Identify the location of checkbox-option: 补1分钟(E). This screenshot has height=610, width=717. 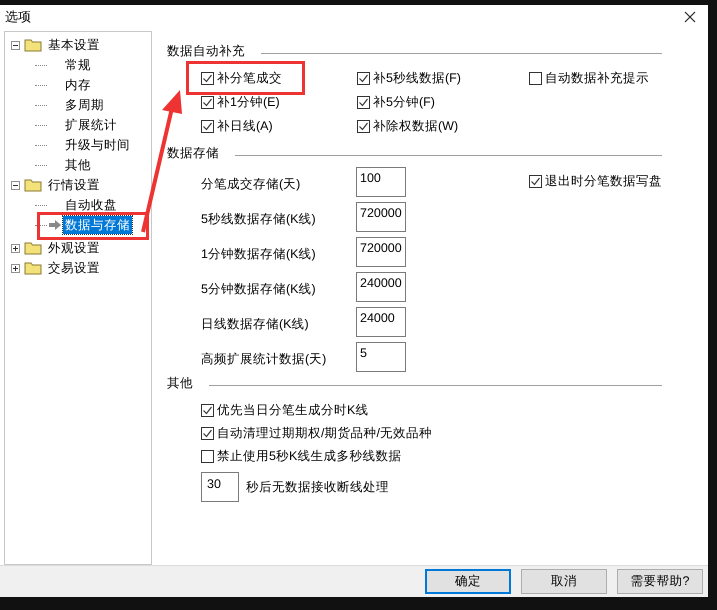
(279, 102).